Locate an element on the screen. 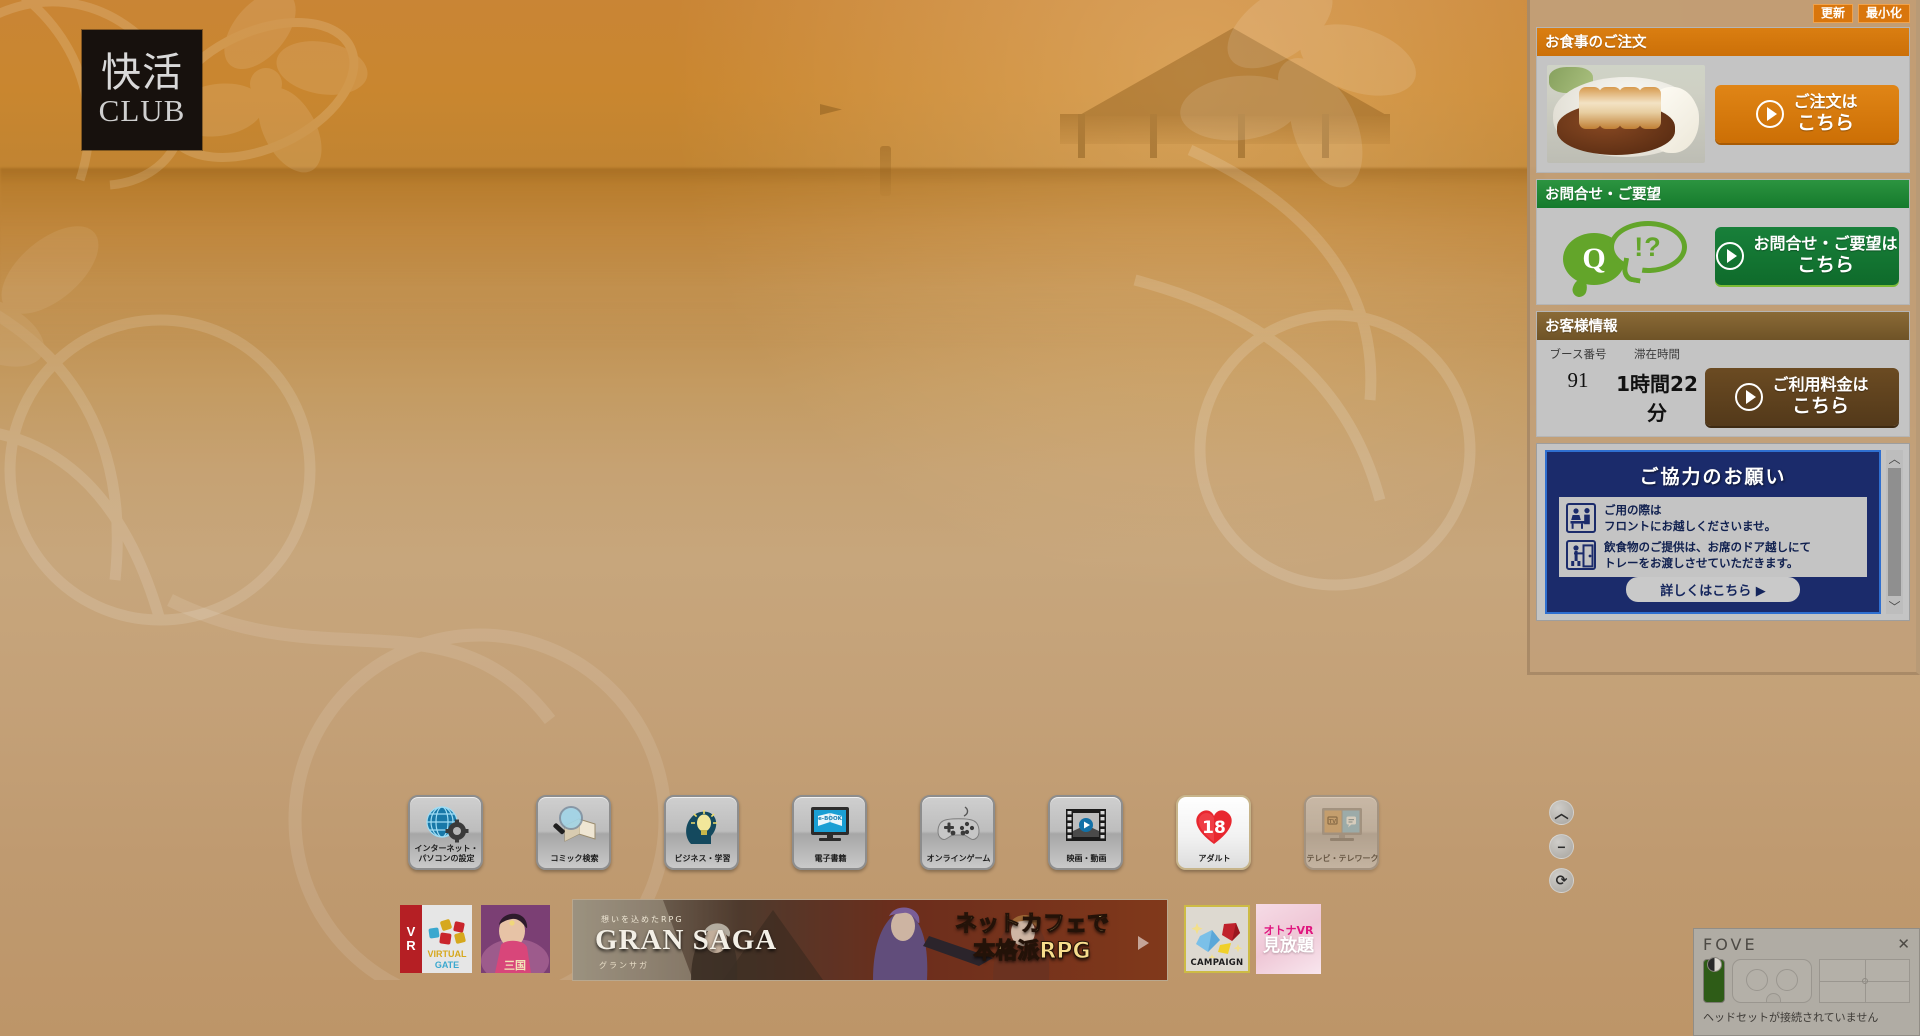 The image size is (1920, 1036). dock-label: オンラインゲーム is located at coordinates (958, 858).